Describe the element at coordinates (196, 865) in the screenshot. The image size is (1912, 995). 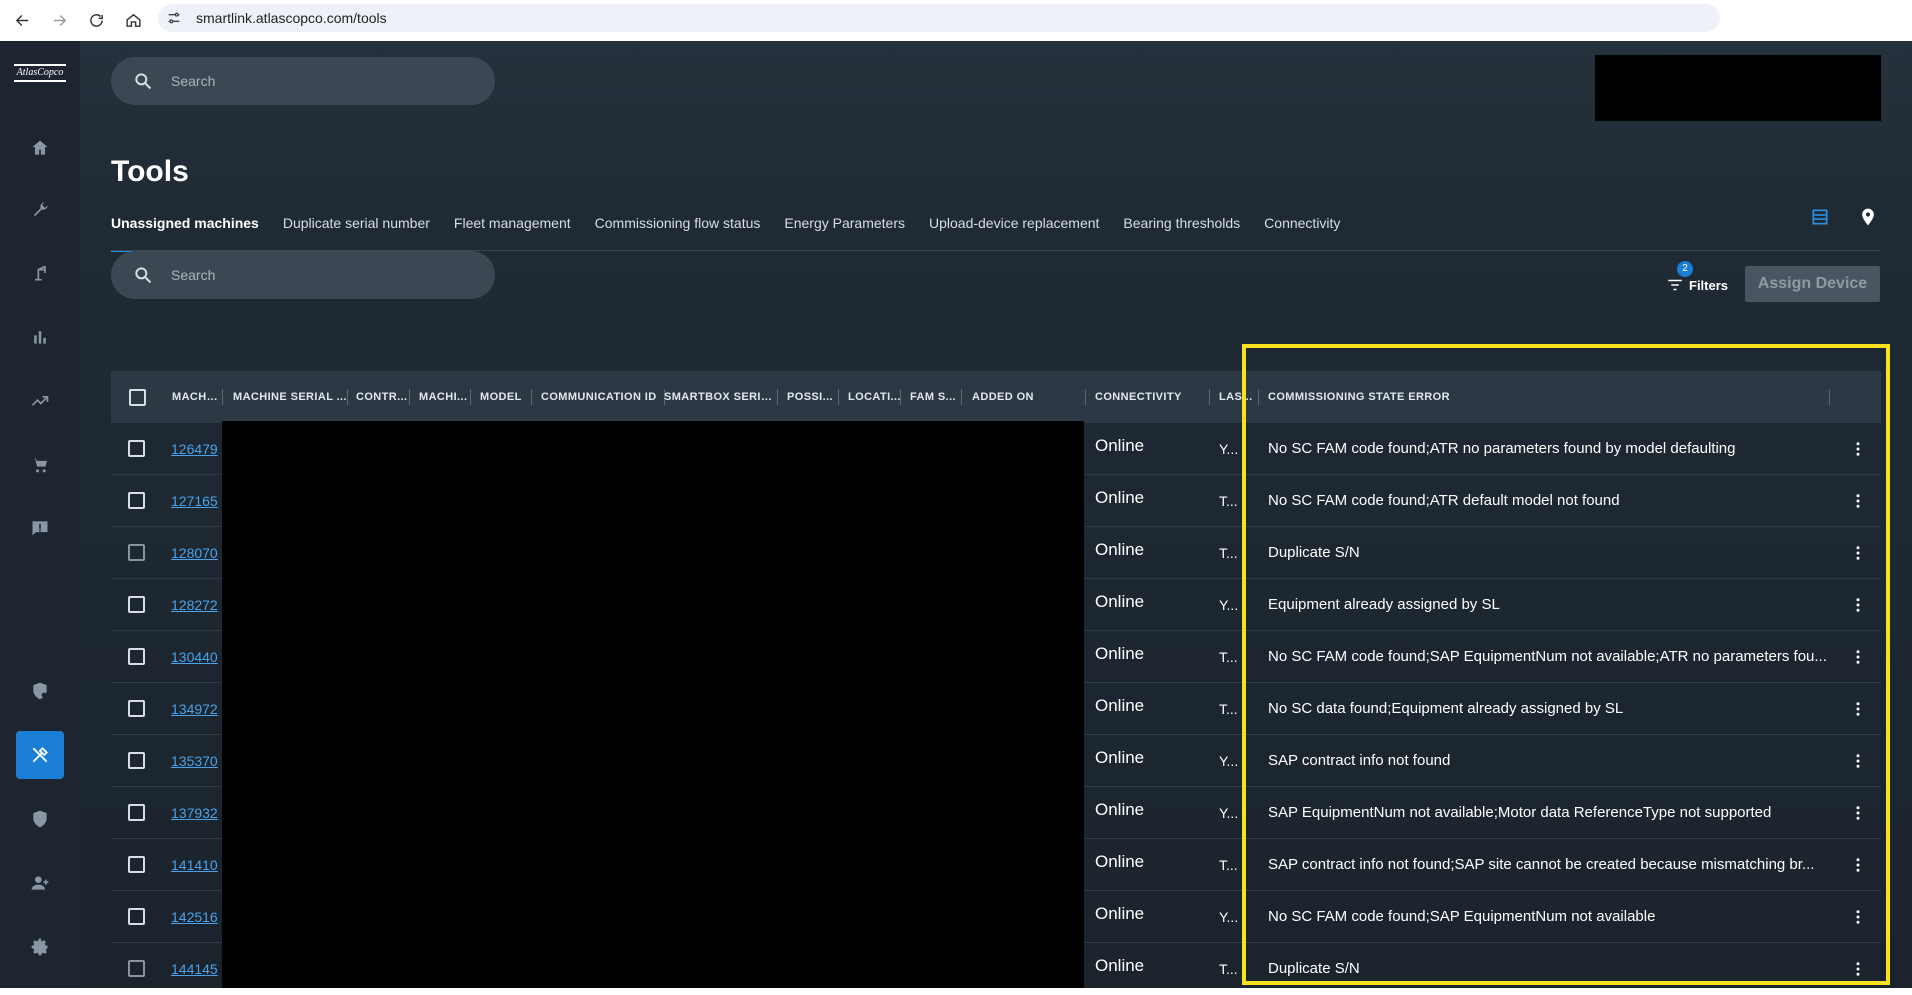
I see `machine-link: 141410` at that location.